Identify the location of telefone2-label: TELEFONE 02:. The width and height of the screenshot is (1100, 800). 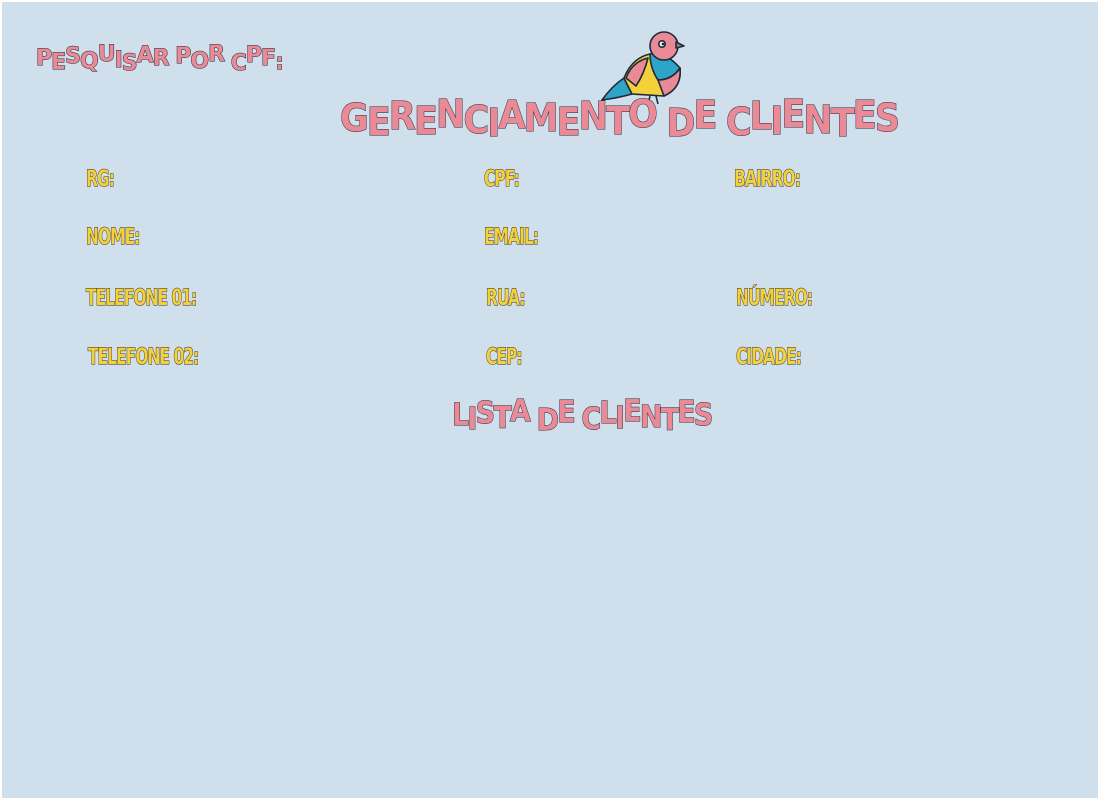
(144, 358).